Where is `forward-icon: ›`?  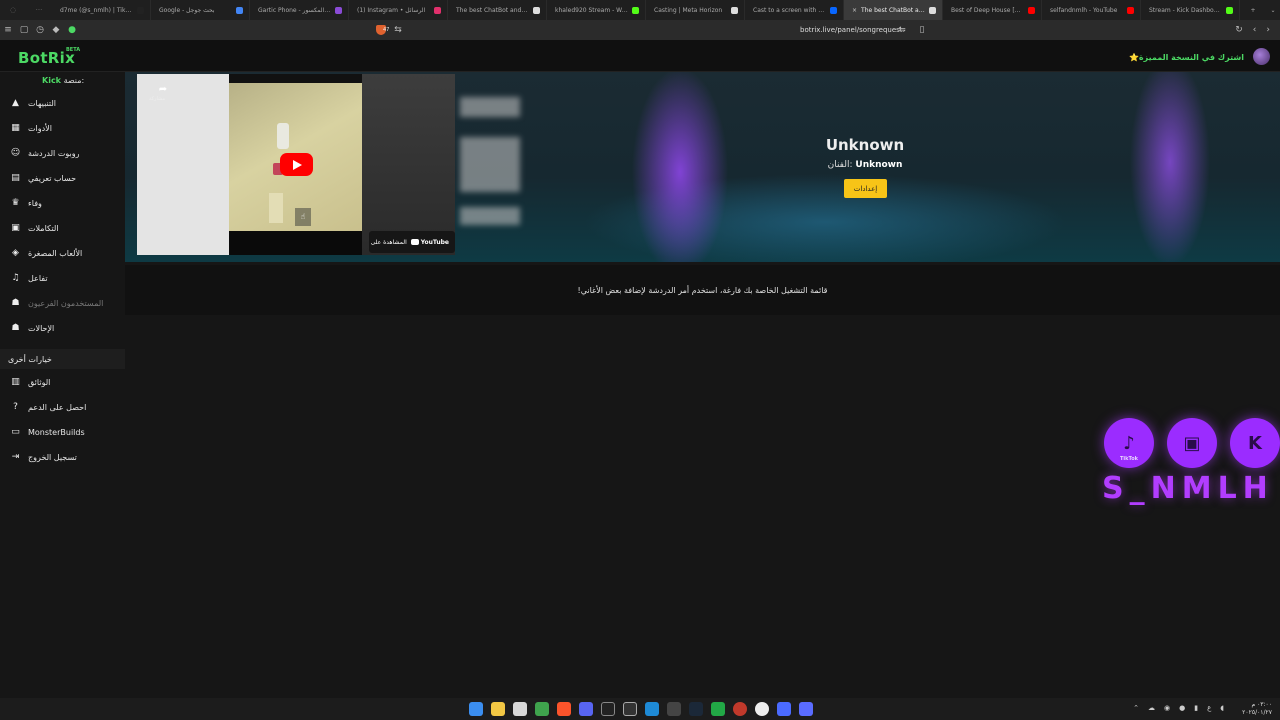 forward-icon: › is located at coordinates (1268, 30).